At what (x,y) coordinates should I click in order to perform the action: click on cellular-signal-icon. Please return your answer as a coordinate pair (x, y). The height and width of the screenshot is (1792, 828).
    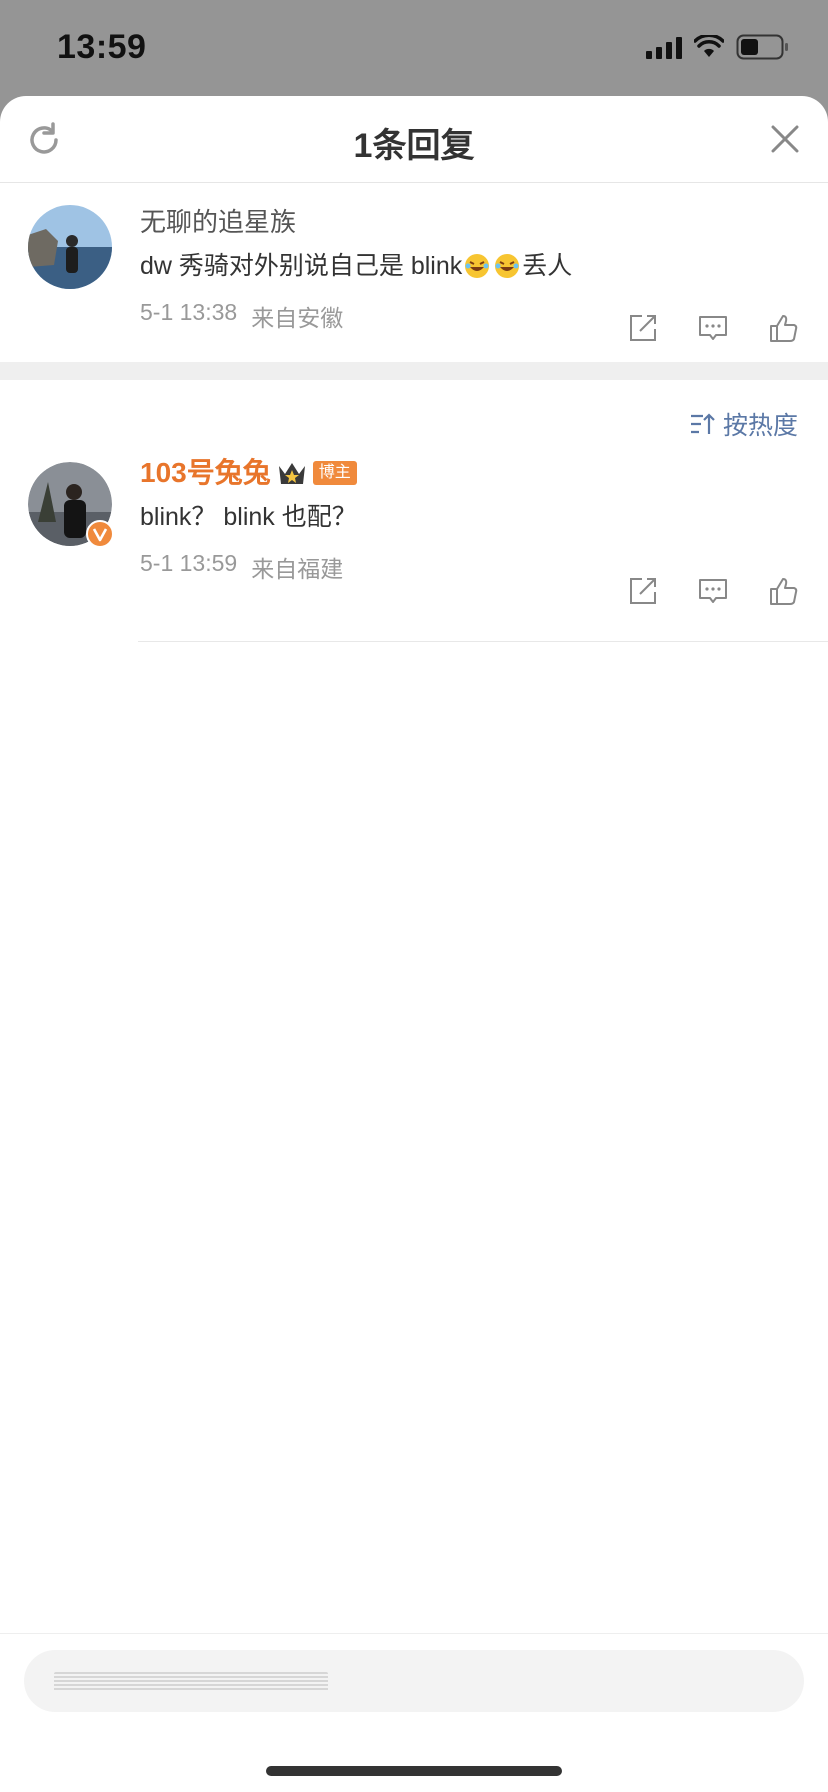
    Looking at the image, I should click on (664, 47).